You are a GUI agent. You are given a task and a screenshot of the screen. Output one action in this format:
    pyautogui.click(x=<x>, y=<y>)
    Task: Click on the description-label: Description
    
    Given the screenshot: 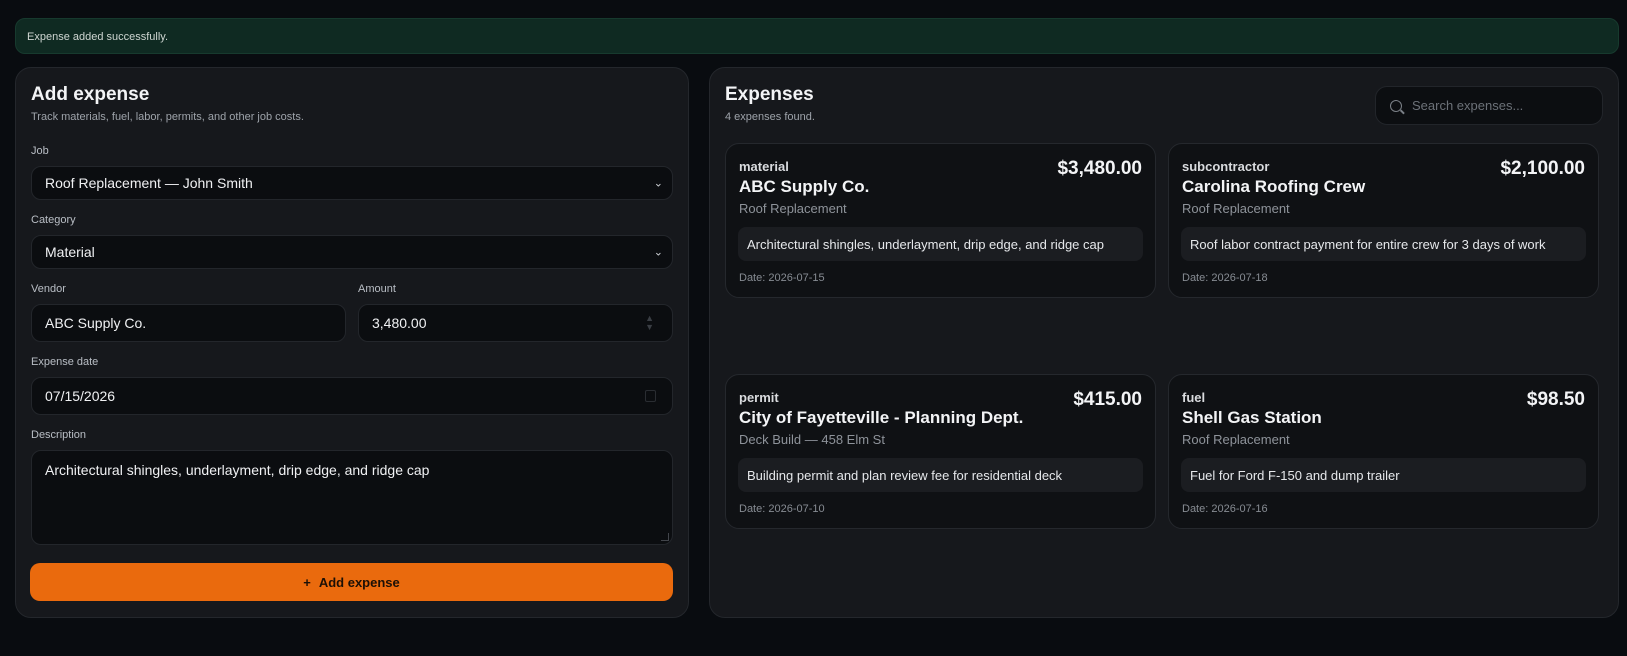 What is the action you would take?
    pyautogui.click(x=59, y=435)
    